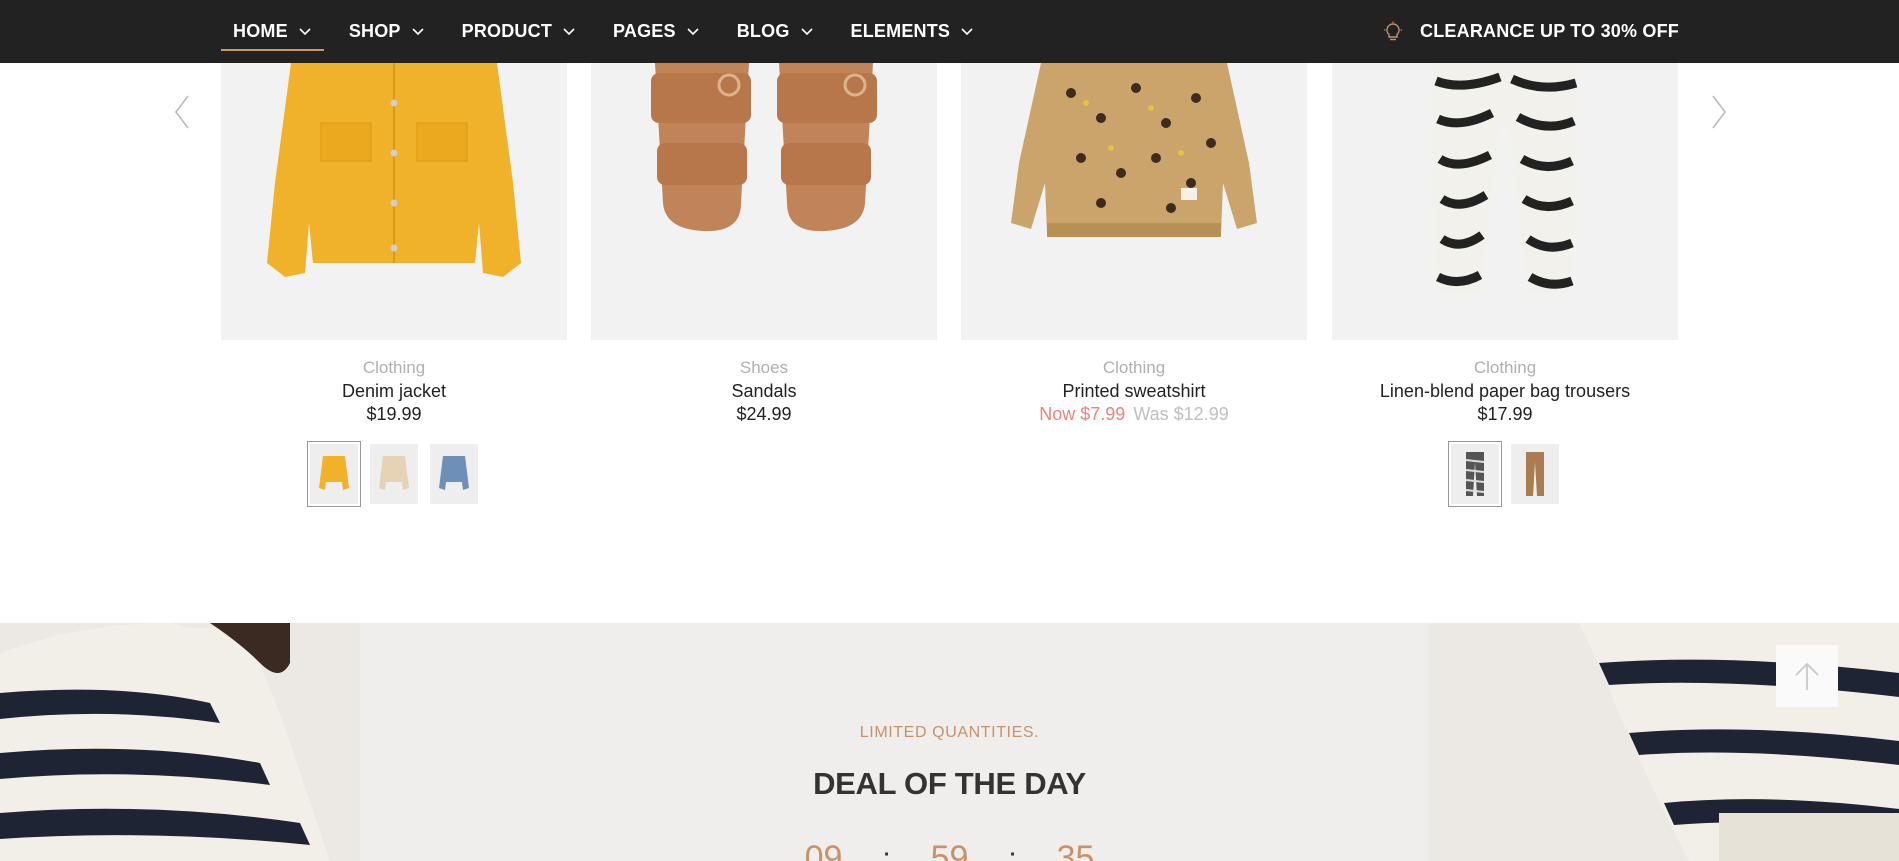 The width and height of the screenshot is (1899, 861). What do you see at coordinates (764, 414) in the screenshot?
I see `product-price: $24.99` at bounding box center [764, 414].